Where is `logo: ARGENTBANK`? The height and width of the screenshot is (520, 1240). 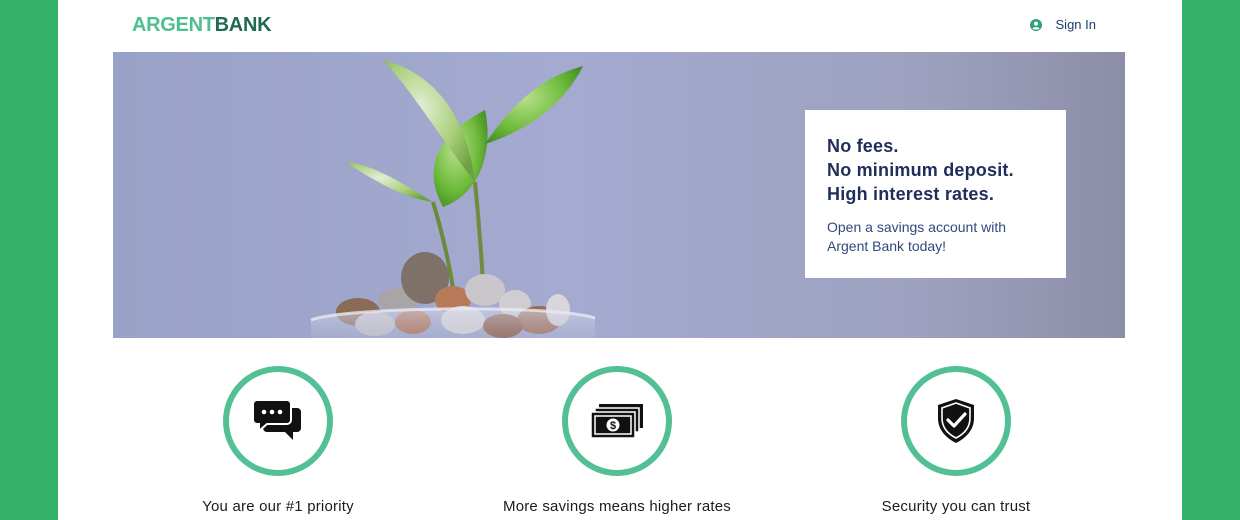
logo: ARGENTBANK is located at coordinates (202, 25).